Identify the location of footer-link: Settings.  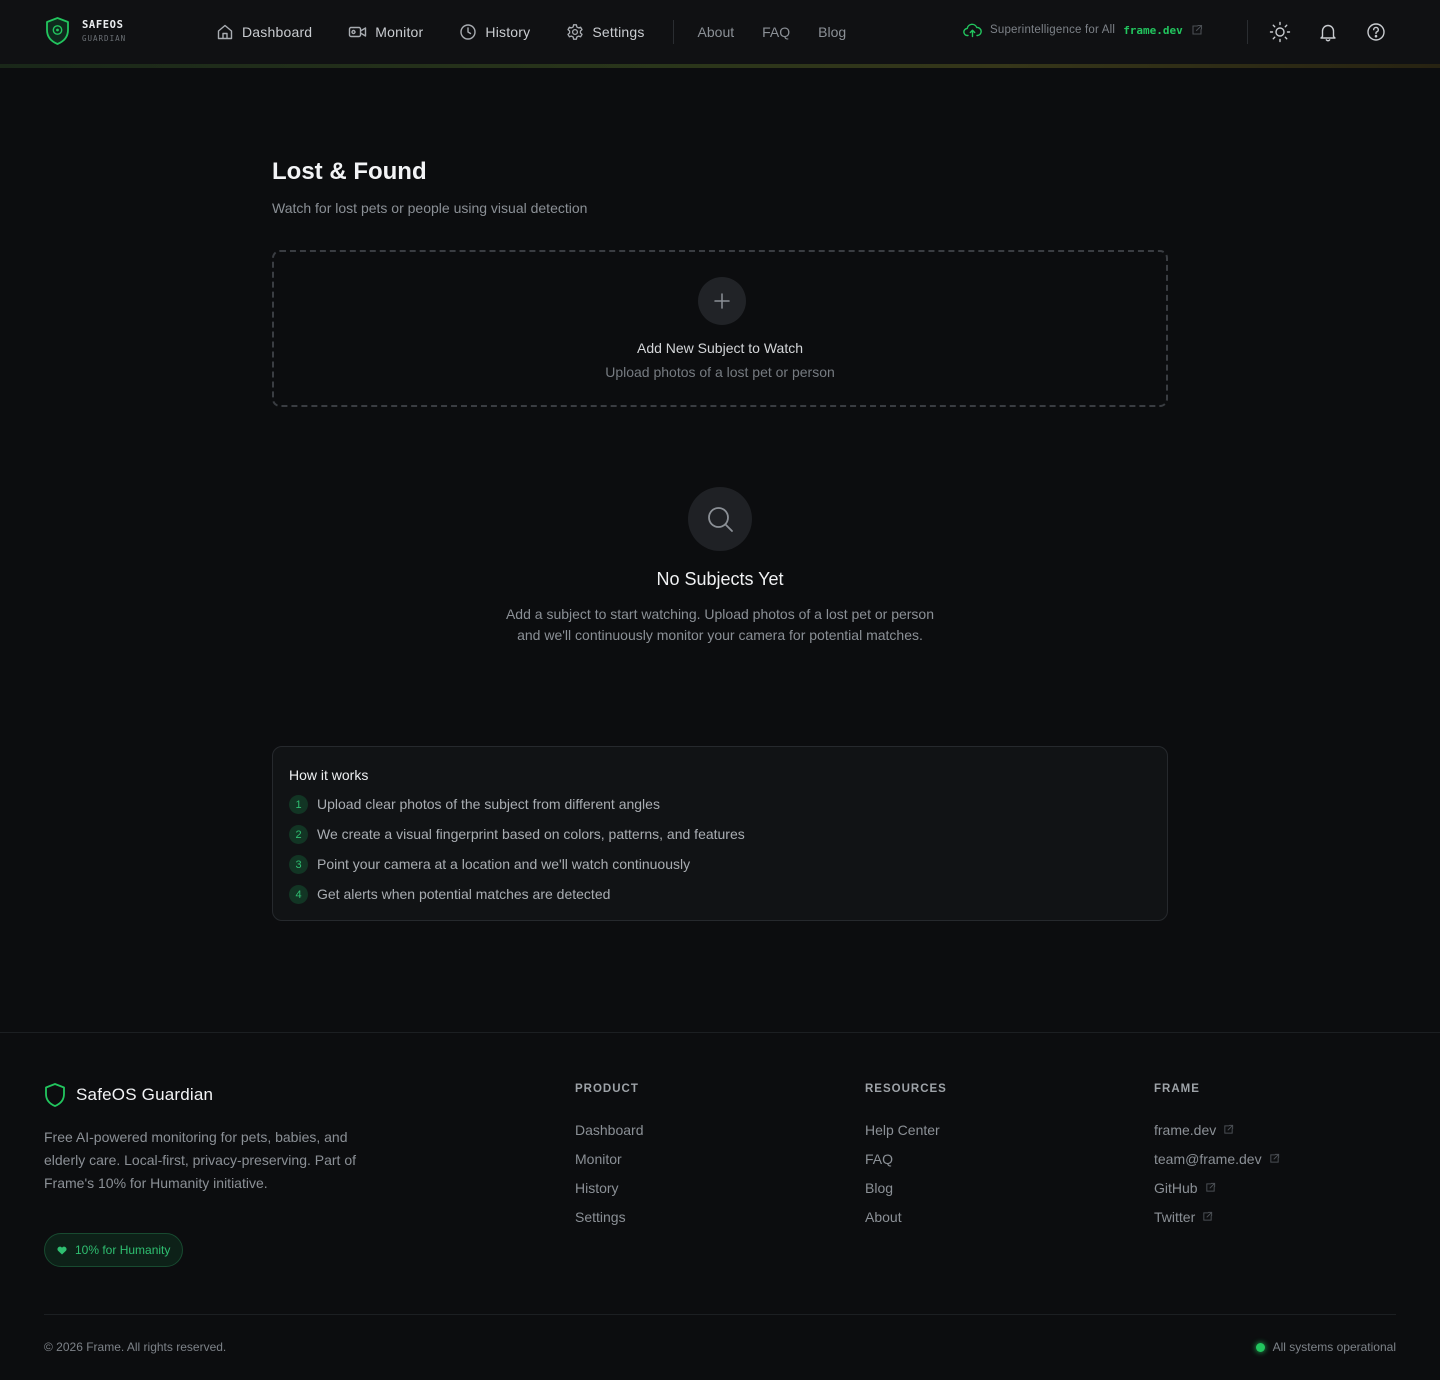
(609, 1216).